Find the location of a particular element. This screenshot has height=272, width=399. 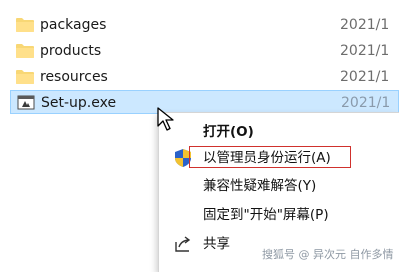

mouse-cursor-icon is located at coordinates (165, 119).